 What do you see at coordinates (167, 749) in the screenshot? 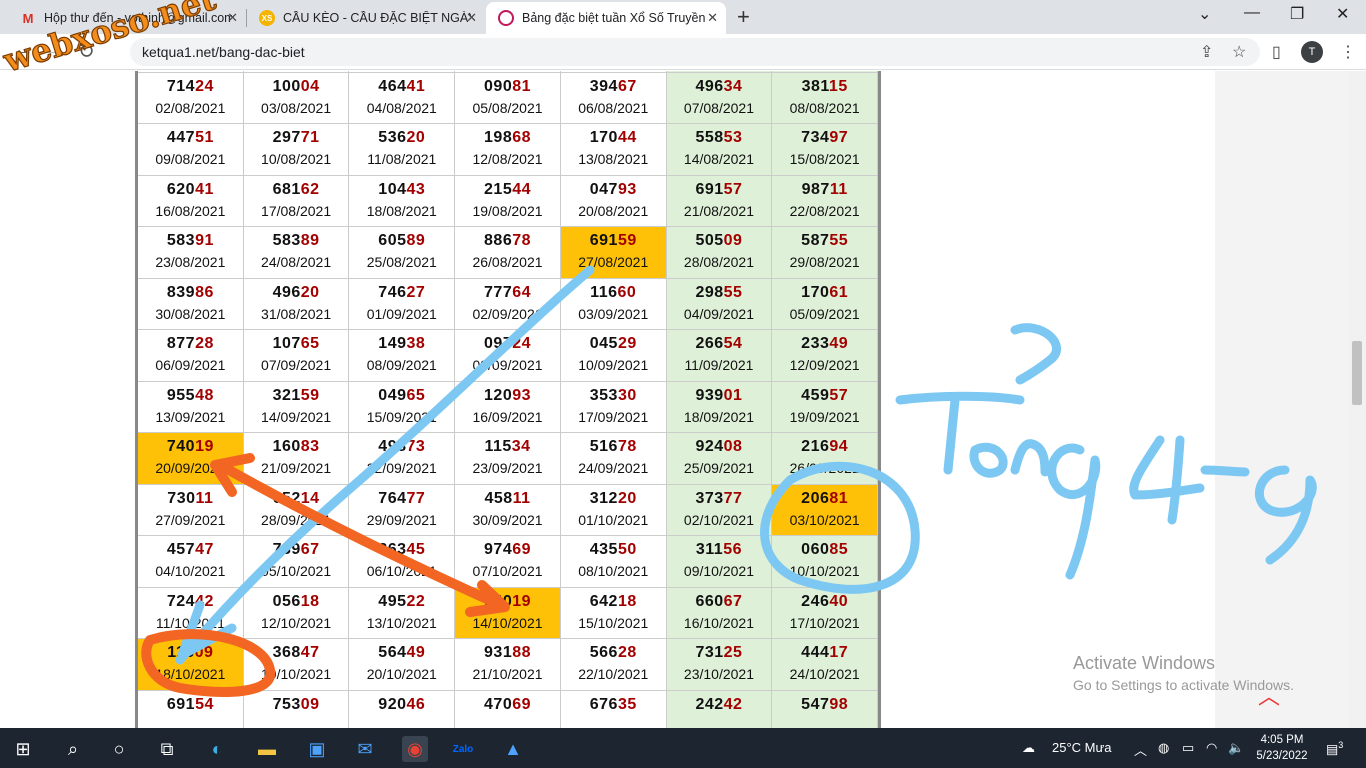
I see `task-view-icon: ⧉` at bounding box center [167, 749].